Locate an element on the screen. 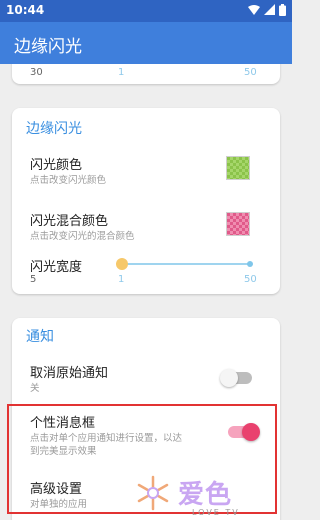 This screenshot has width=320, height=520. flash-mix-color-title: 闪光混合颜色 is located at coordinates (69, 221).